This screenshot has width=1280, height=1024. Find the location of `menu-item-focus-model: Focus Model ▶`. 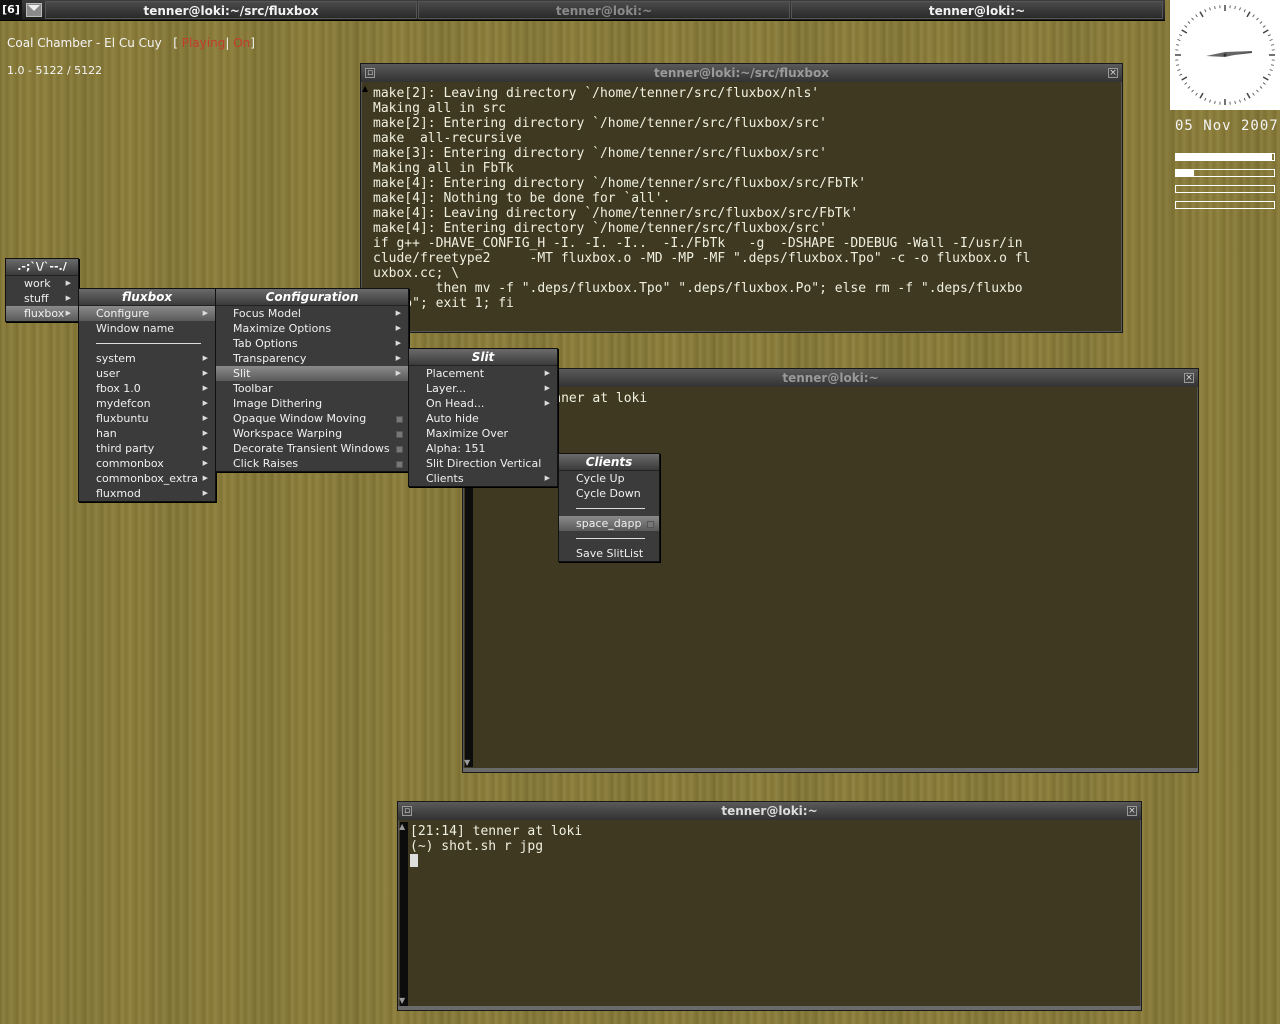

menu-item-focus-model: Focus Model ▶ is located at coordinates (312, 313).